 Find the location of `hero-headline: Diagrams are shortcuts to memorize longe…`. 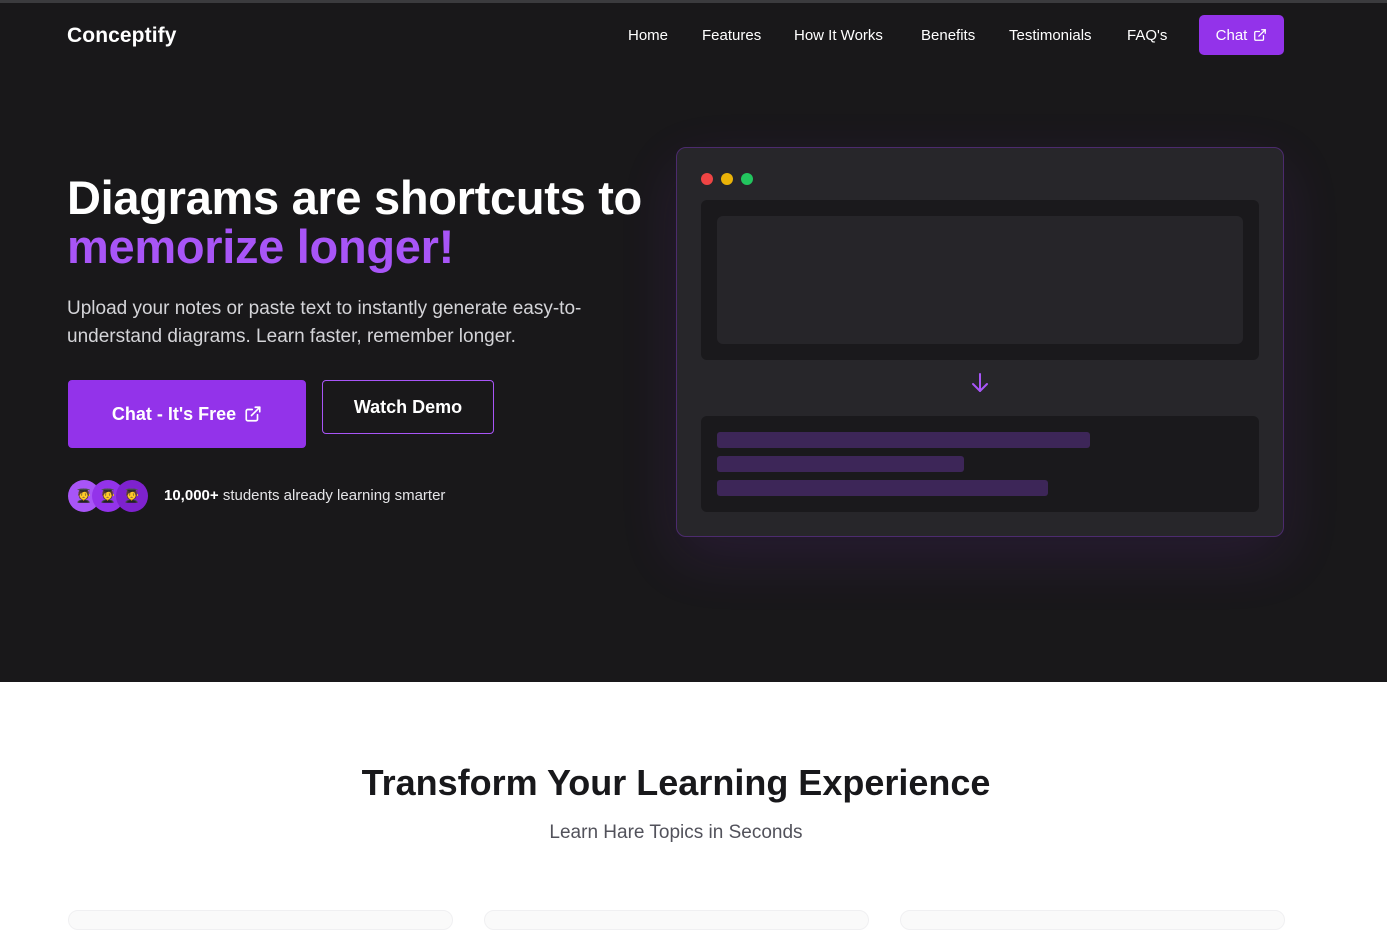

hero-headline: Diagrams are shortcuts to memorize longe… is located at coordinates (372, 222).